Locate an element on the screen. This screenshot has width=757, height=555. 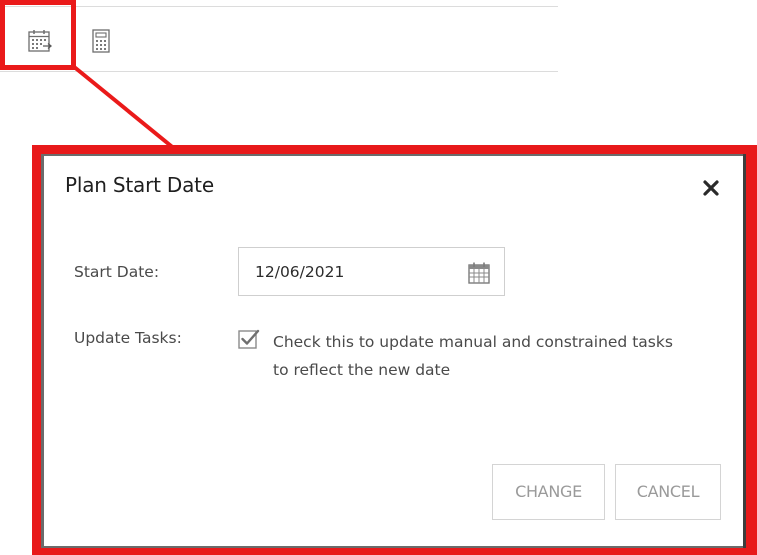
cancel-button: CANCEL is located at coordinates (668, 492).